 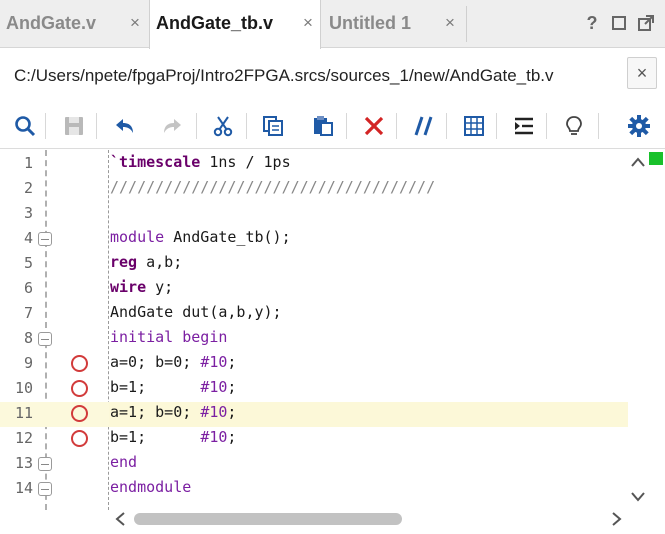 What do you see at coordinates (215, 23) in the screenshot?
I see `tab-label: AndGate_tb.v` at bounding box center [215, 23].